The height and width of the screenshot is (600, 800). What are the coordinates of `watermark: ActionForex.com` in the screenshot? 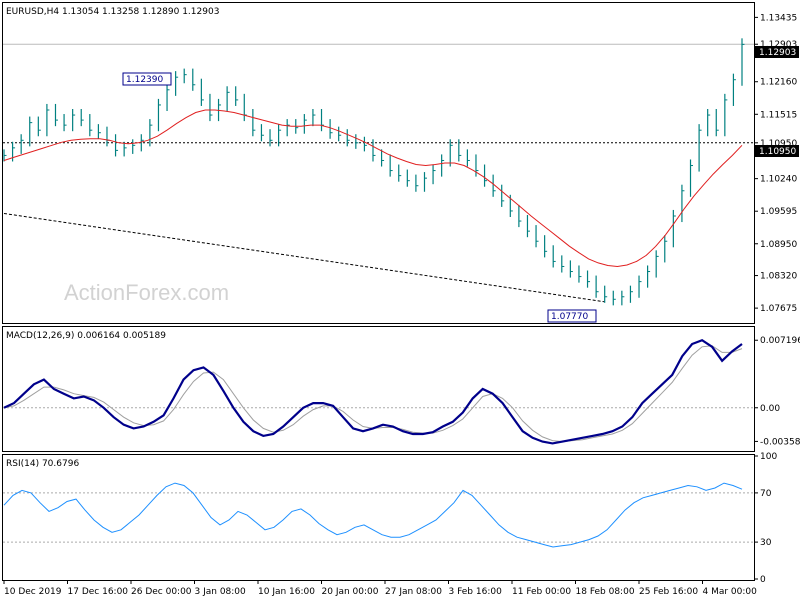 It's located at (146, 292).